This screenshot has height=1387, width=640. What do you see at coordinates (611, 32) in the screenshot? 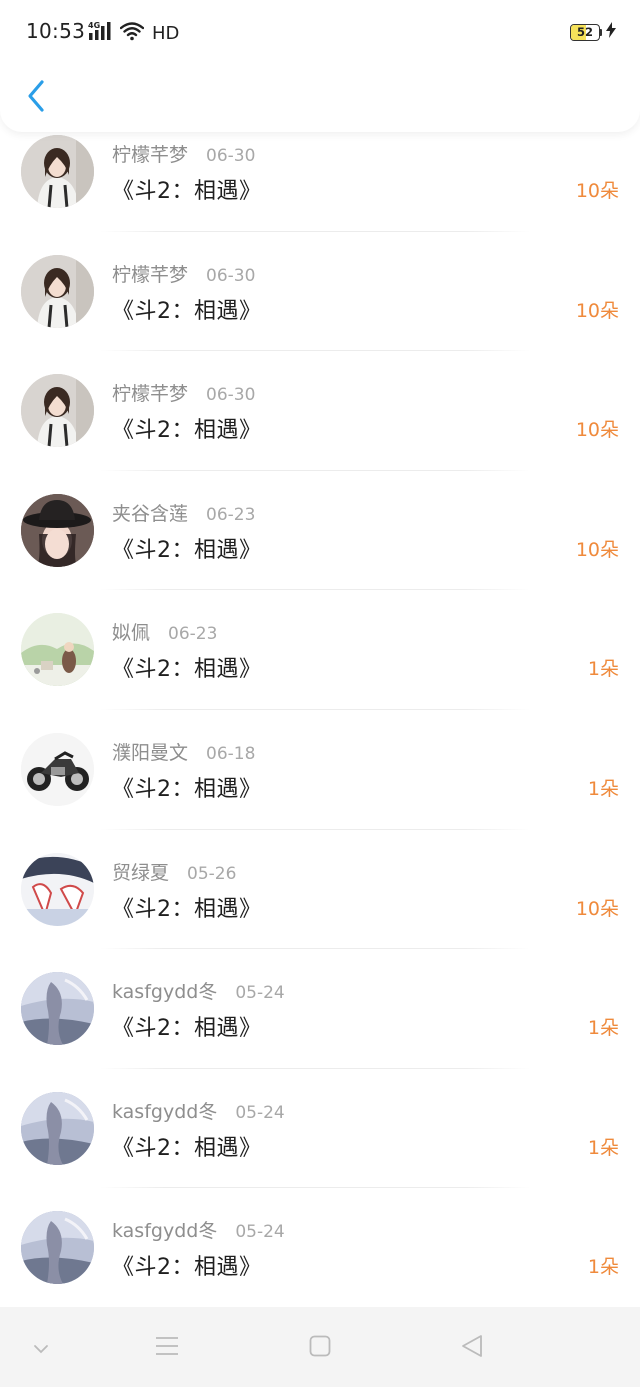
I see `charging-icon` at bounding box center [611, 32].